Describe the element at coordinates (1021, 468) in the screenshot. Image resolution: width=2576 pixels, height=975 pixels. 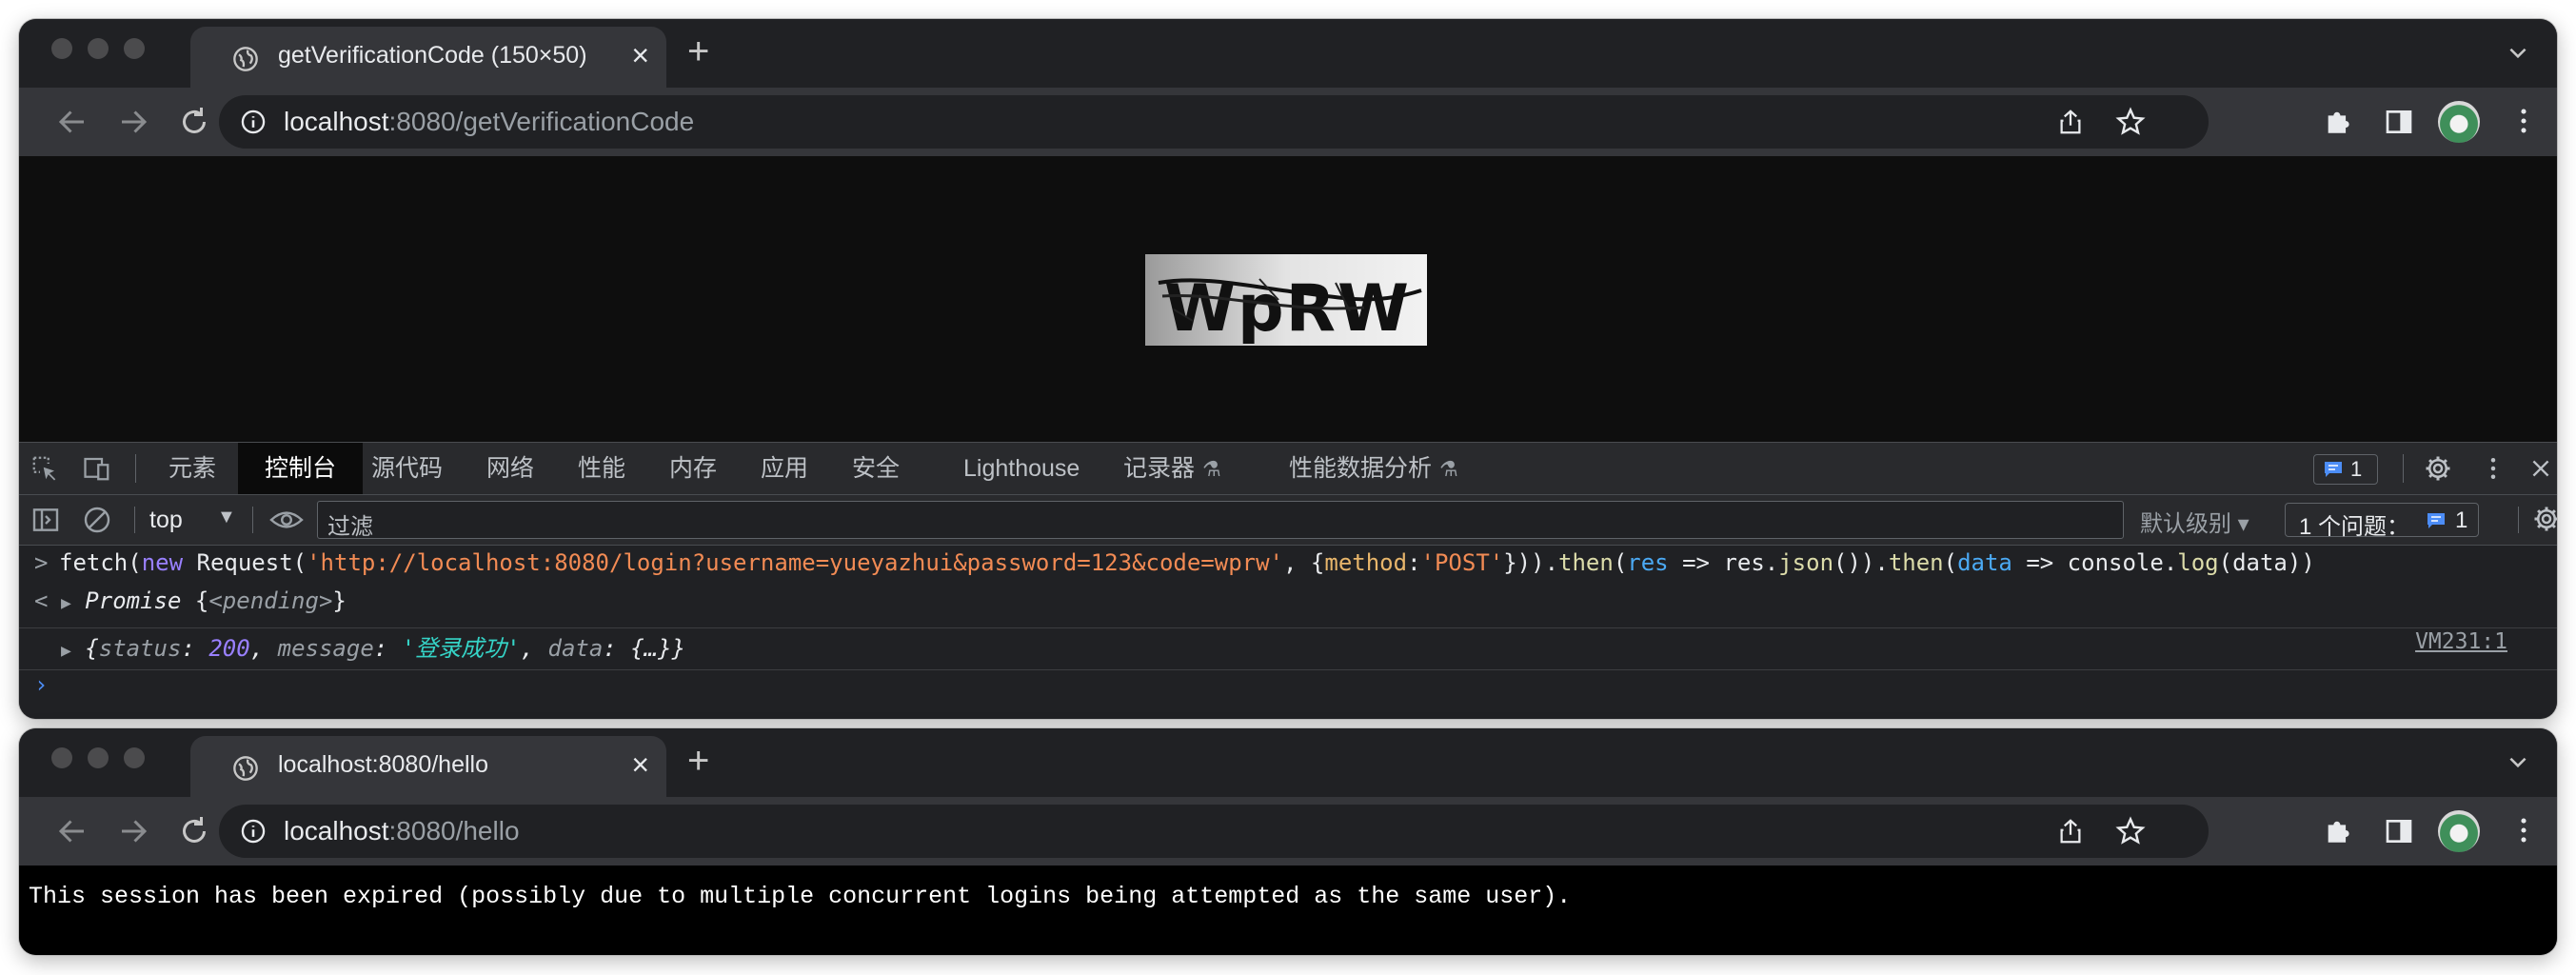
I see `tab-lighthouse: Lighthouse` at that location.